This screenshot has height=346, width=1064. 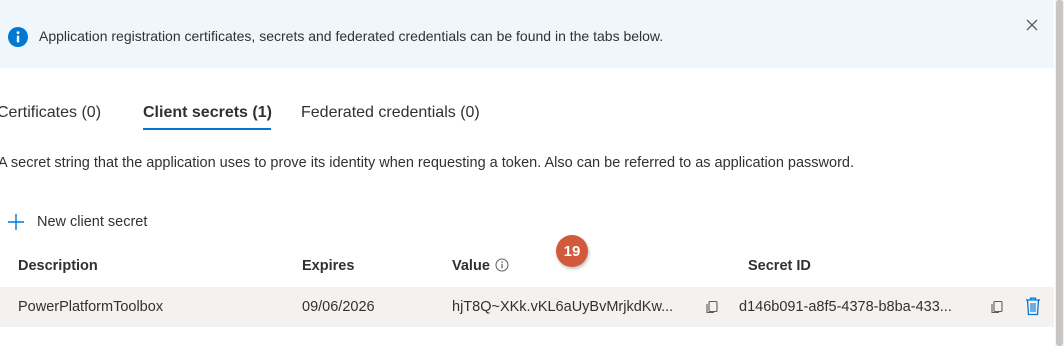 I want to click on cell-expires: 09/06/2026, so click(x=338, y=307).